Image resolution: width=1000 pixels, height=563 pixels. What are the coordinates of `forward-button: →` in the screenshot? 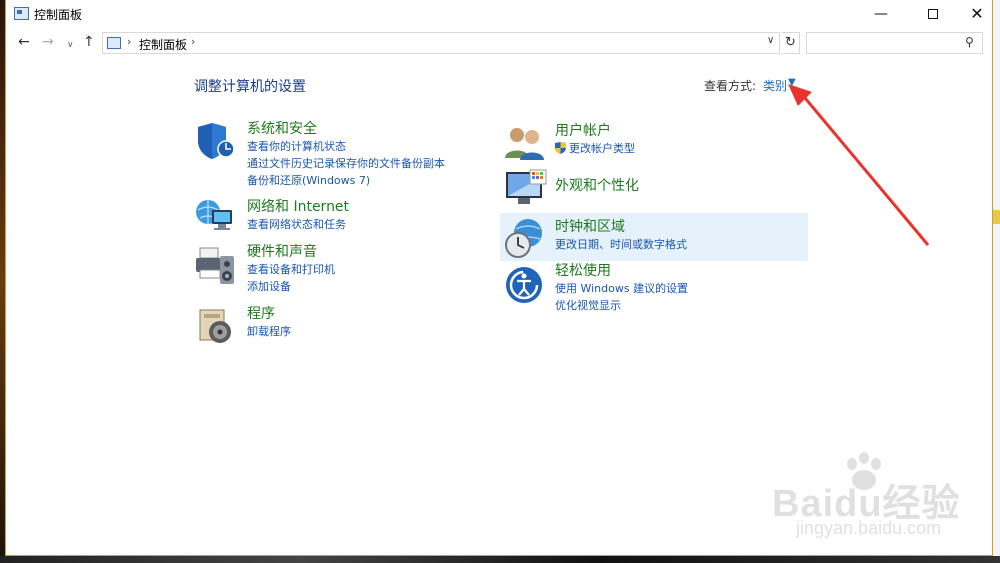 It's located at (48, 42).